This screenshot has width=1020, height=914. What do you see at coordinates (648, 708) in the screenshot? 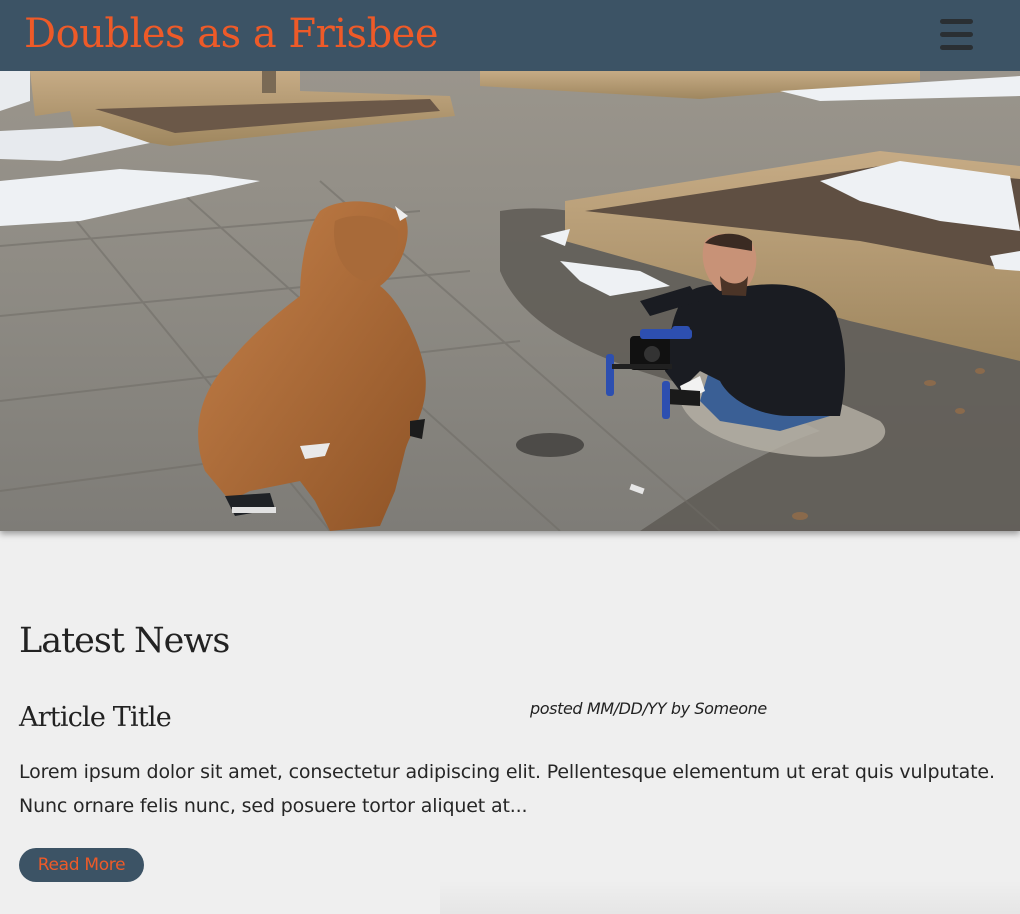
I see `article-meta: posted MM/DD/YY by Someone` at bounding box center [648, 708].